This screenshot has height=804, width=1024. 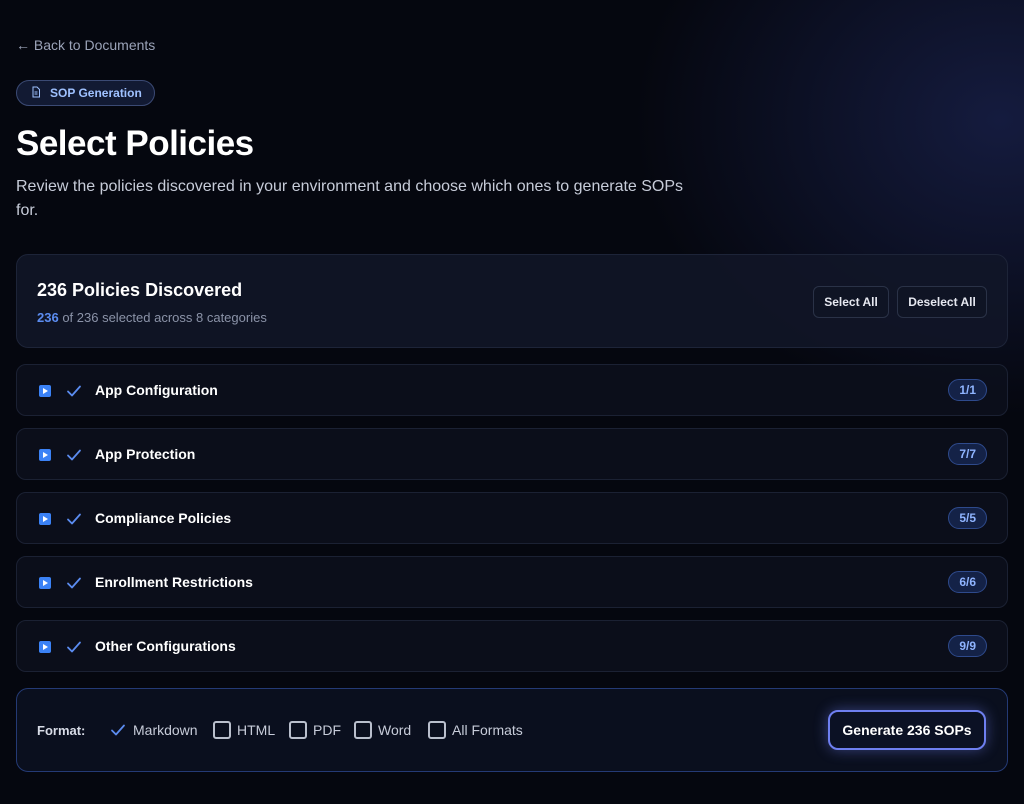 I want to click on selection-status-text: of 236 selected across 8 categories, so click(x=162, y=317).